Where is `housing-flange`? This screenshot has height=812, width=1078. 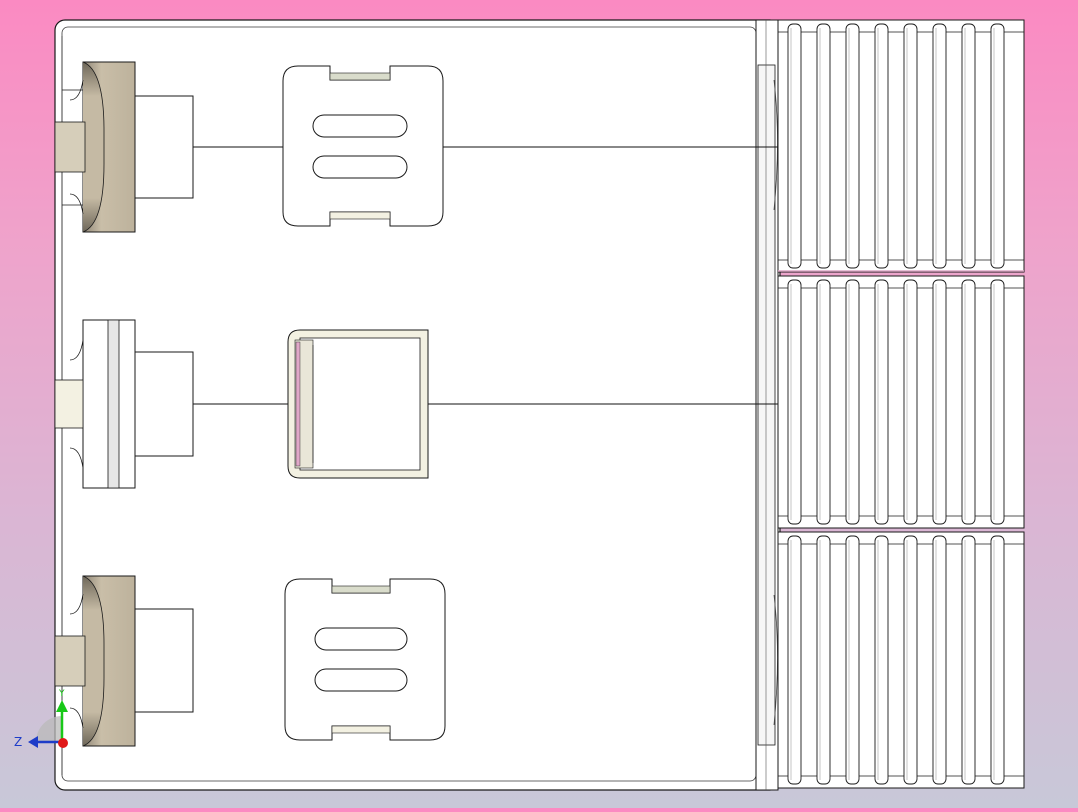 housing-flange is located at coordinates (767, 405).